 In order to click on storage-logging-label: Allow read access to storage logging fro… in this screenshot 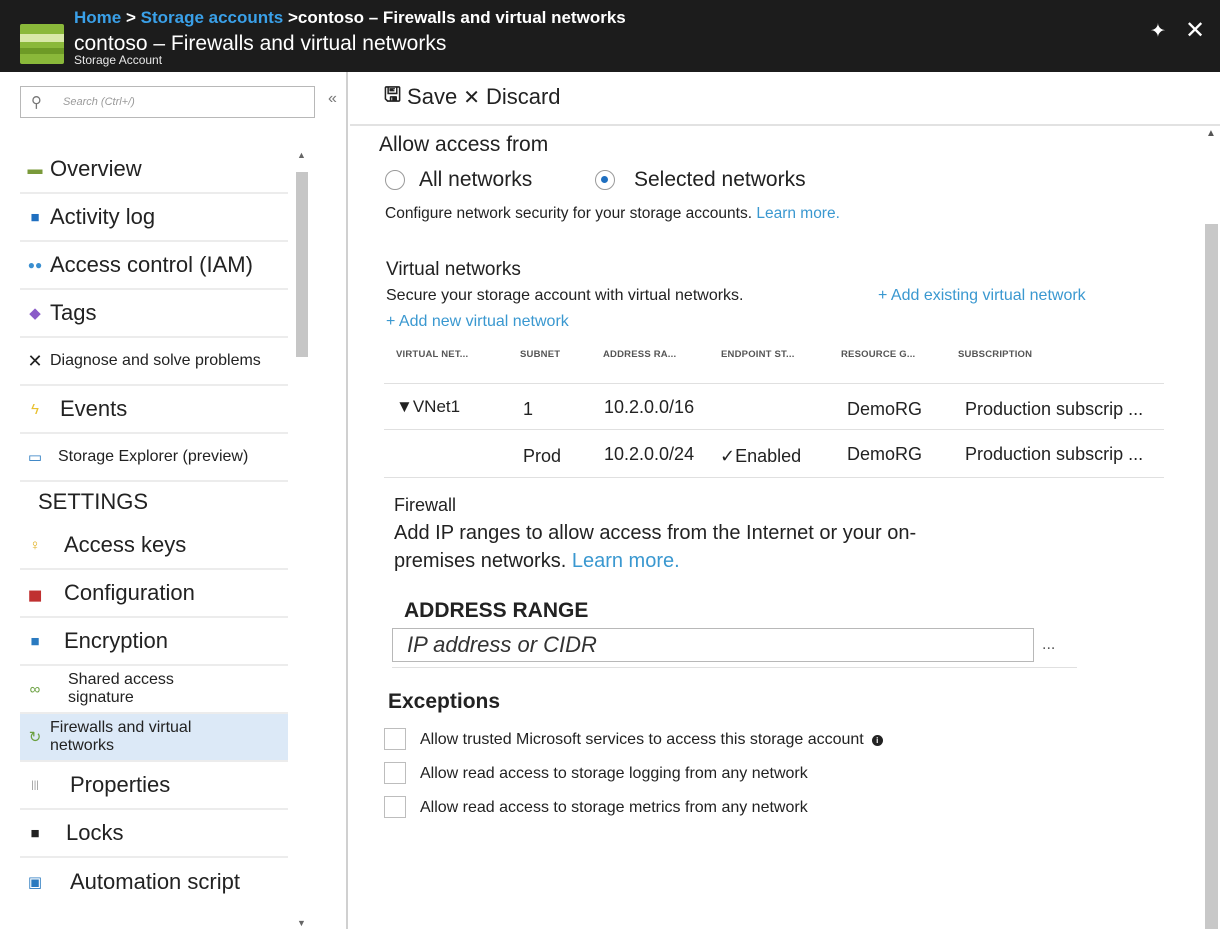, I will do `click(614, 774)`.